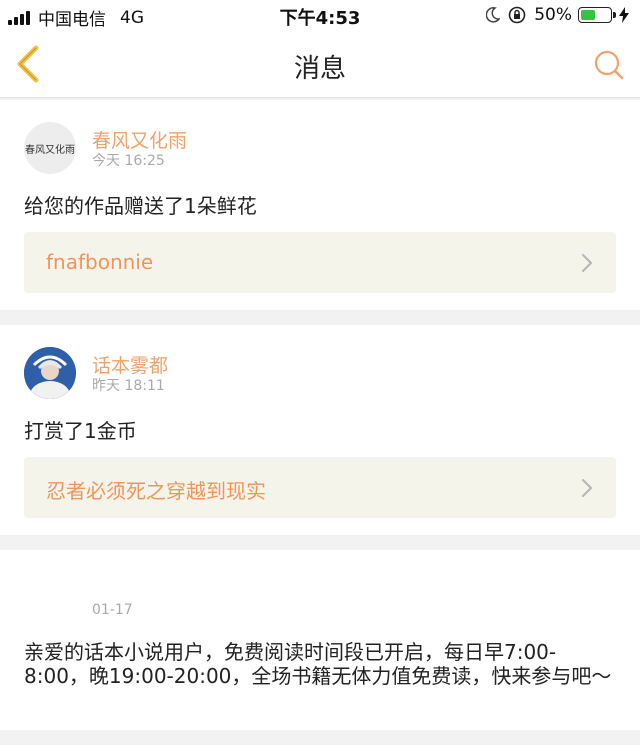 The height and width of the screenshot is (745, 640). What do you see at coordinates (588, 15) in the screenshot?
I see `battery-level` at bounding box center [588, 15].